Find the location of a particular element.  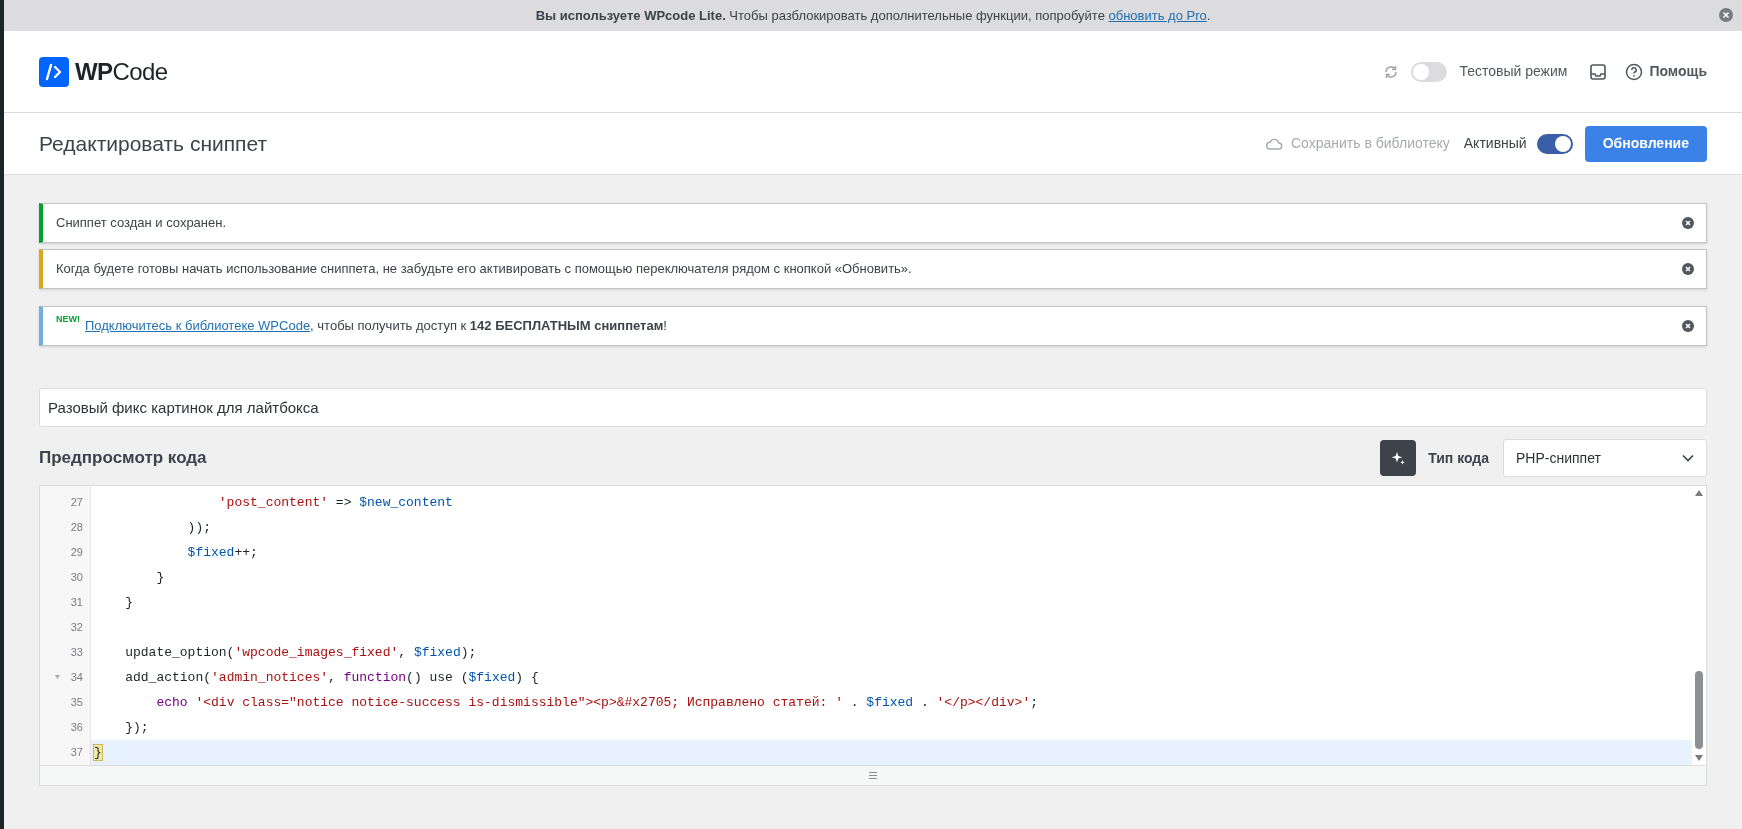

grip-icon is located at coordinates (873, 775).